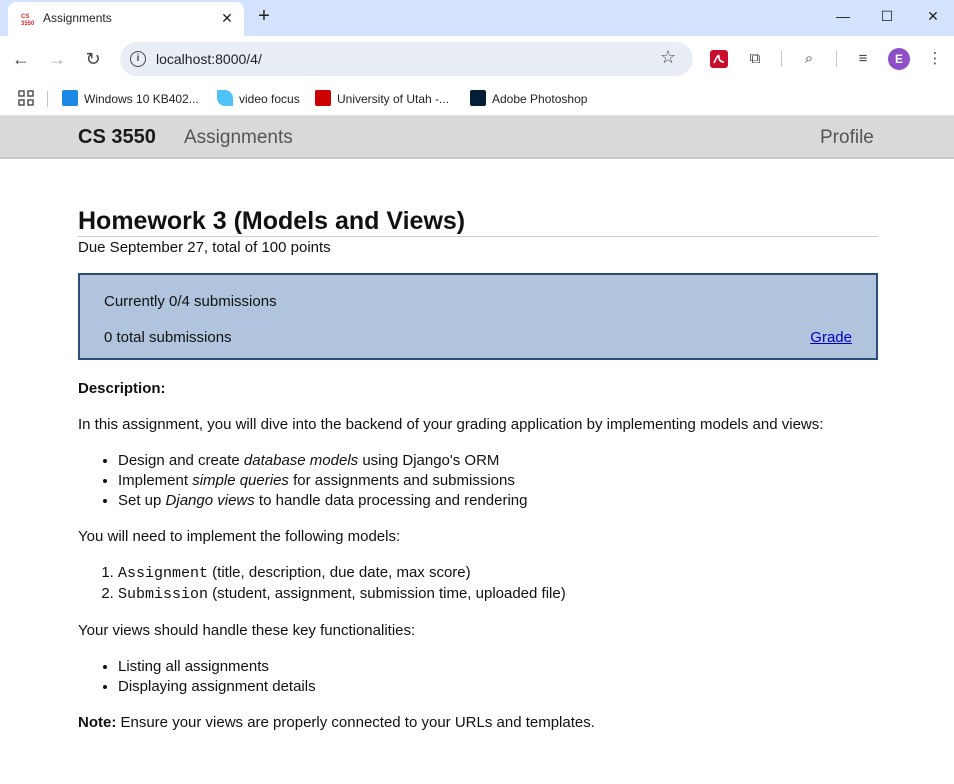 Image resolution: width=954 pixels, height=784 pixels. I want to click on media-queue-icon: ≡, so click(863, 59).